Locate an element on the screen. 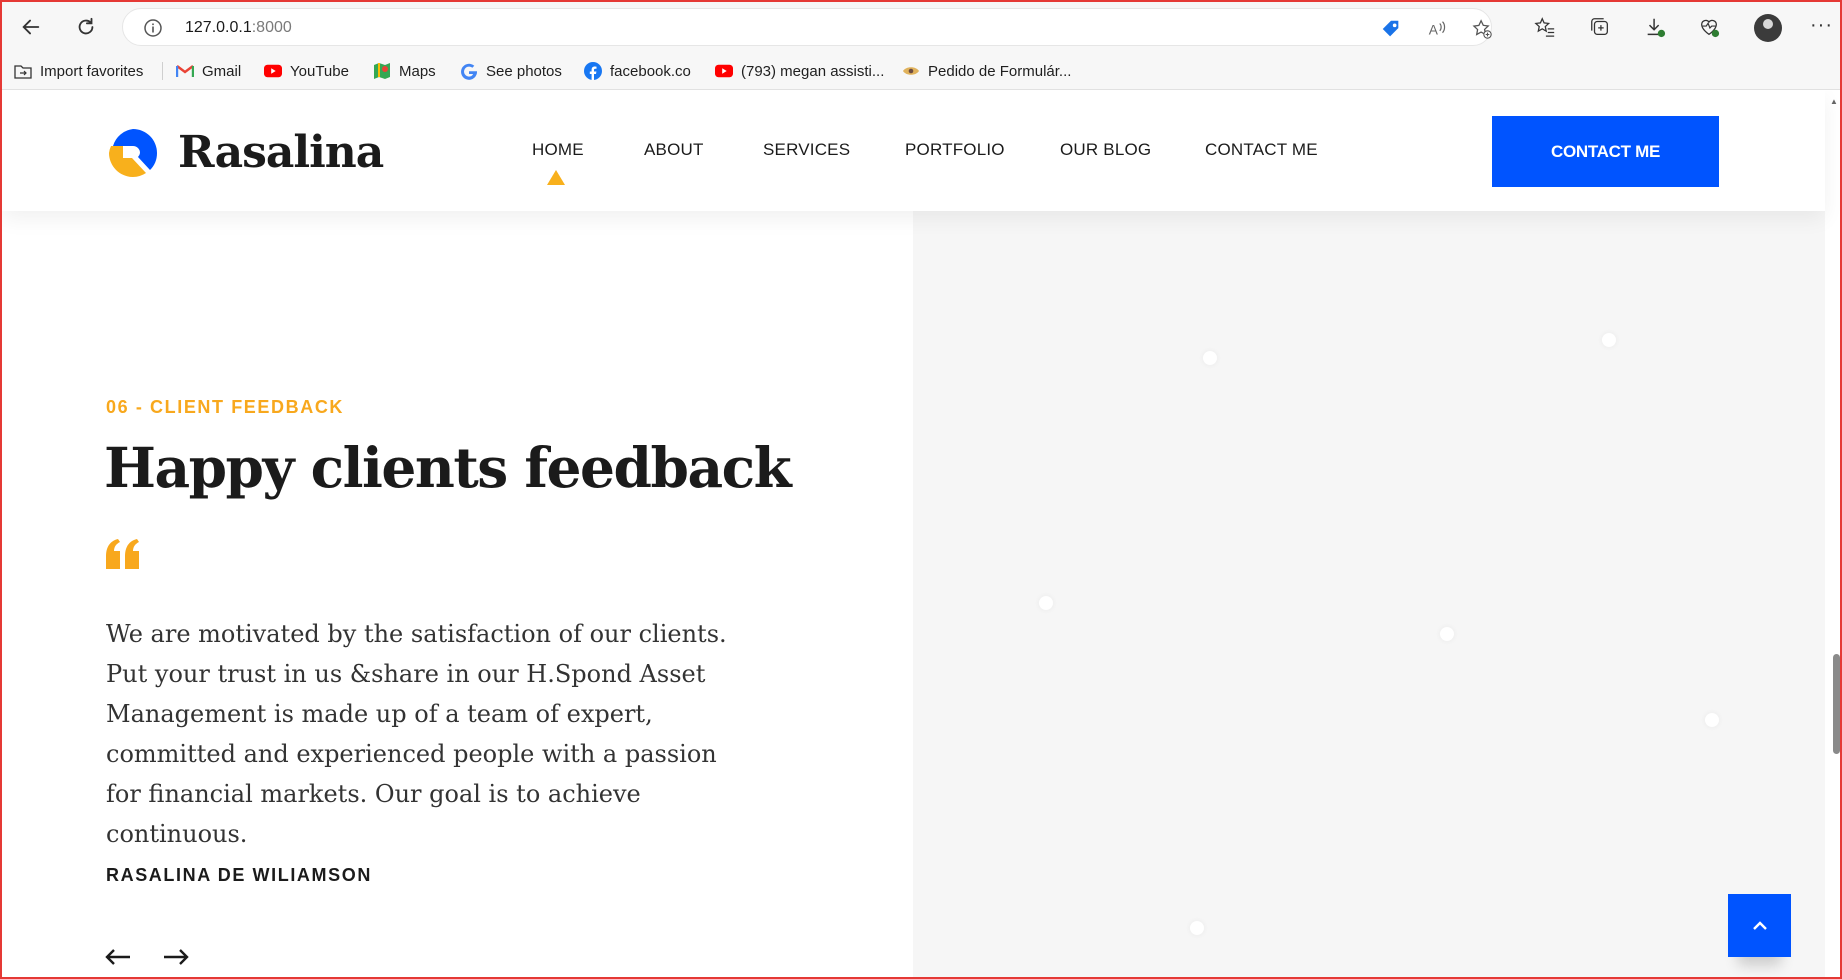 The image size is (1842, 979). address-bar: 127.0.0.1:8000 A is located at coordinates (807, 27).